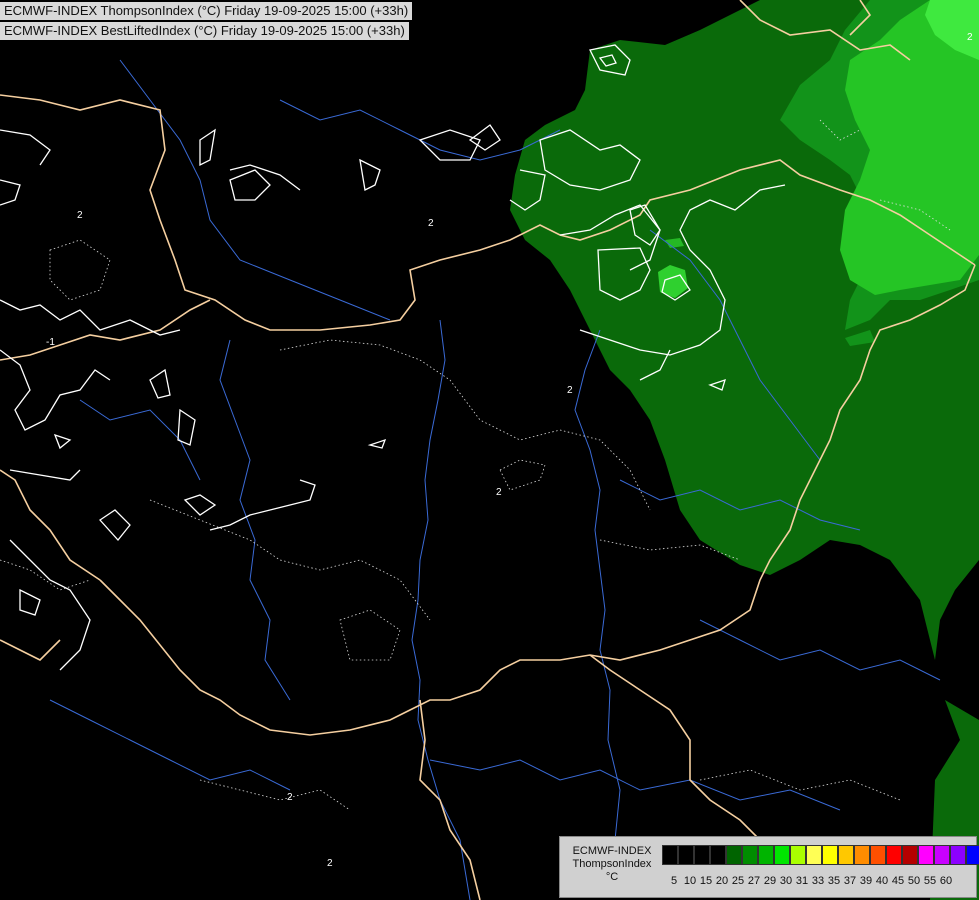 Image resolution: width=979 pixels, height=900 pixels. I want to click on legend-tick: 55, so click(930, 881).